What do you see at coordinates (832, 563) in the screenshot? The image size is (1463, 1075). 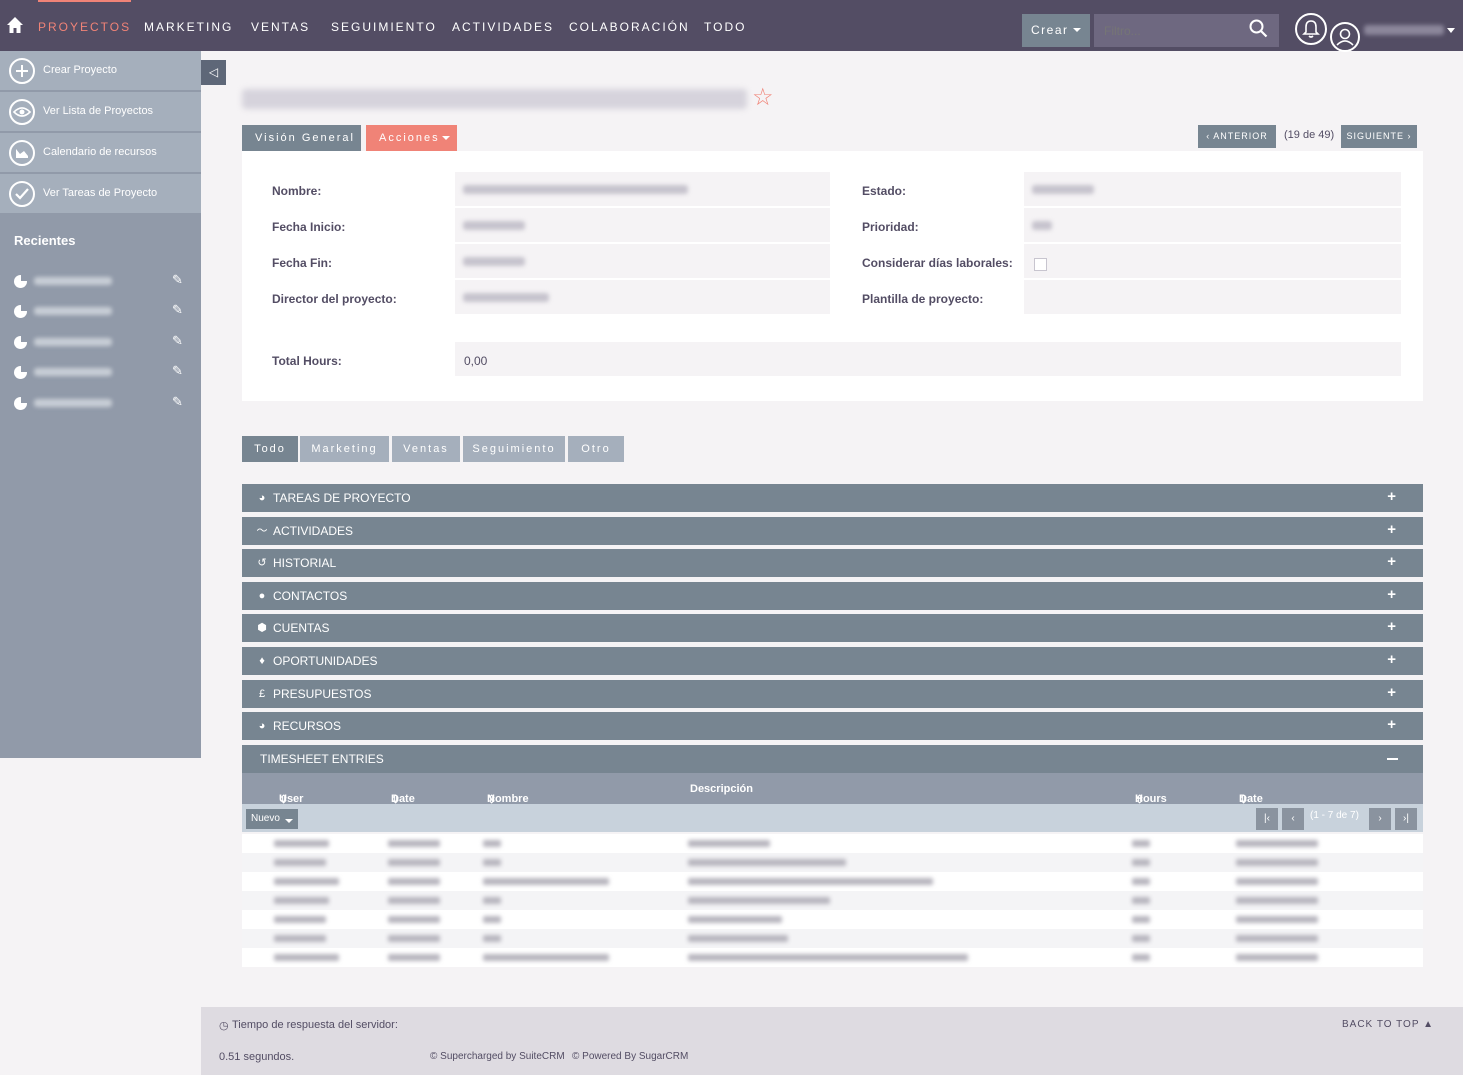 I see `subpanel-history: ↺ HISTORIAL +` at bounding box center [832, 563].